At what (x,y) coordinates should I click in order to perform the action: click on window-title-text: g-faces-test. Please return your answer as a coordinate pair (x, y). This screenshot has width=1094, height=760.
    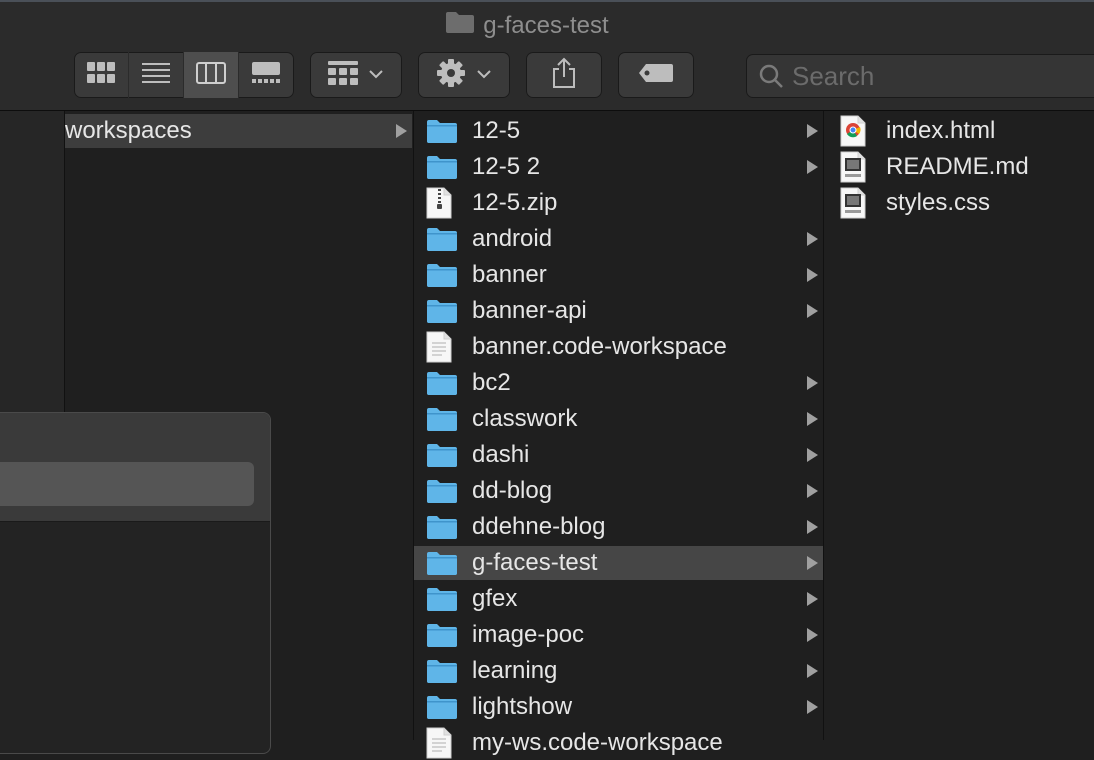
    Looking at the image, I should click on (546, 25).